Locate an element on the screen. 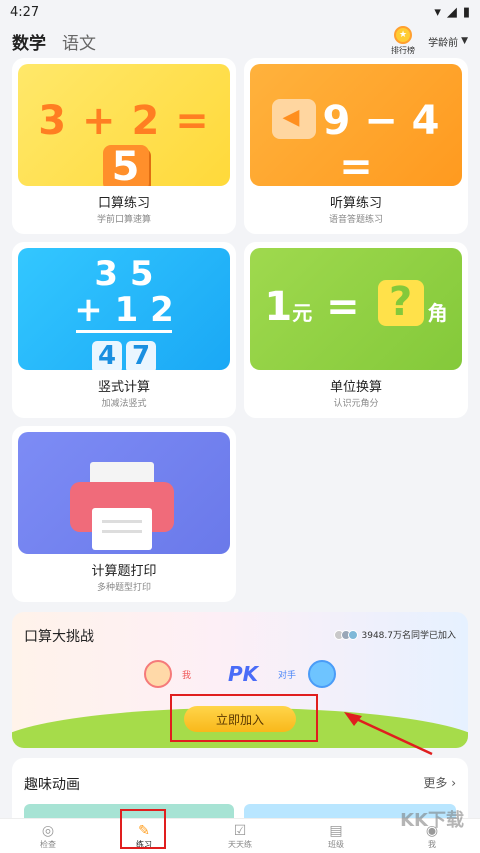 This screenshot has width=480, height=853. unit-conversion-visual: 1元 = ? 角 is located at coordinates (356, 304).